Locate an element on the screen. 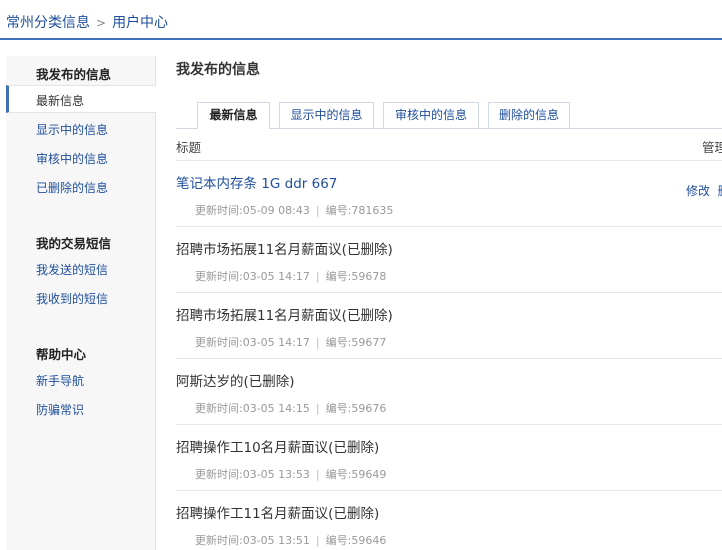 The width and height of the screenshot is (722, 550). meta-number: 59649 is located at coordinates (369, 474).